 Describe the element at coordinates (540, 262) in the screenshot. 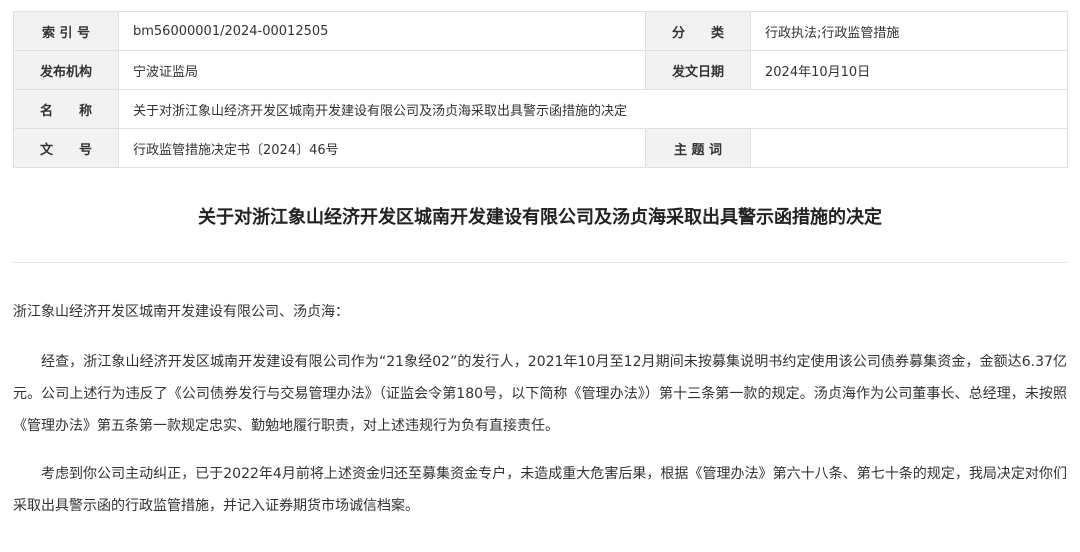

I see `title-divider` at that location.